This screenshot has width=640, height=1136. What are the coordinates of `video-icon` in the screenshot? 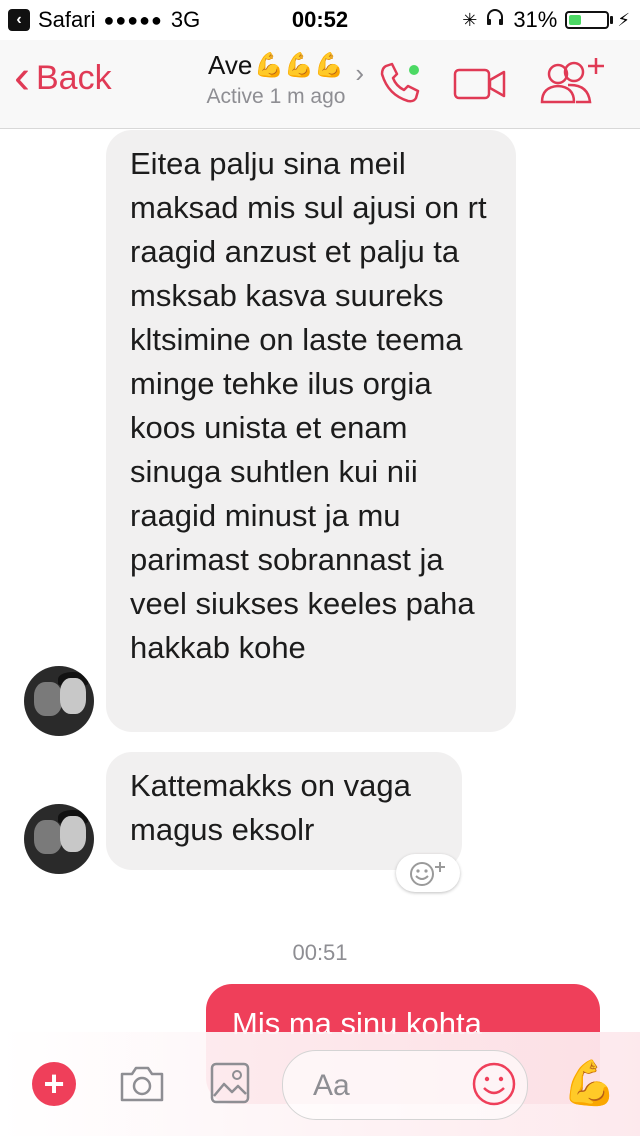 It's located at (480, 86).